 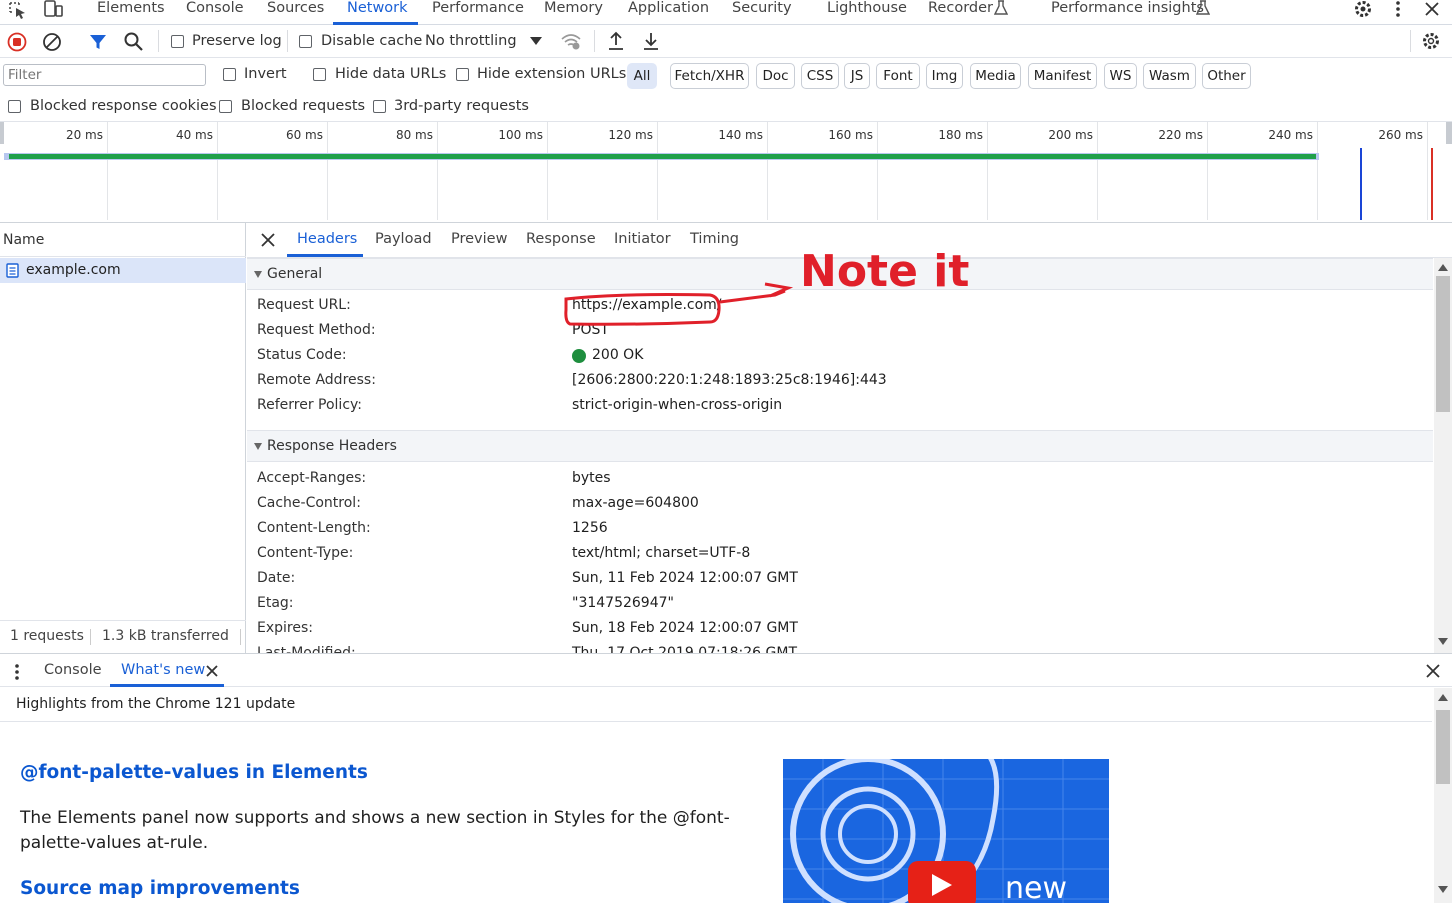 What do you see at coordinates (898, 76) in the screenshot?
I see `filter-chip-font: Font` at bounding box center [898, 76].